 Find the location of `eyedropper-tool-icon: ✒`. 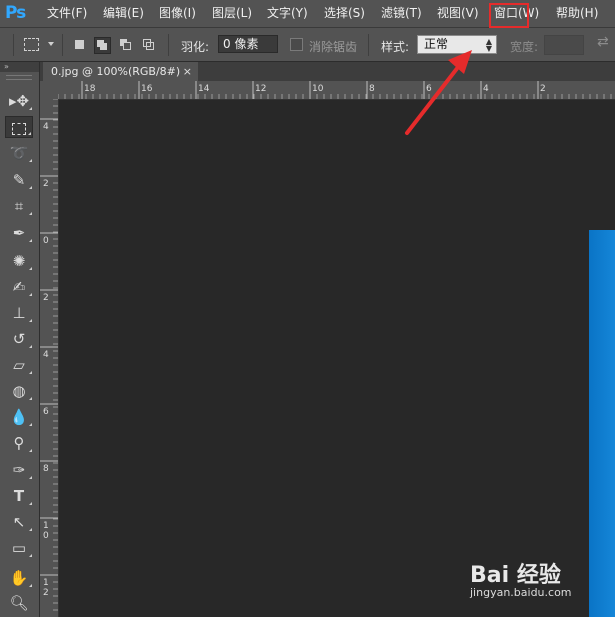

eyedropper-tool-icon: ✒ is located at coordinates (19, 233).